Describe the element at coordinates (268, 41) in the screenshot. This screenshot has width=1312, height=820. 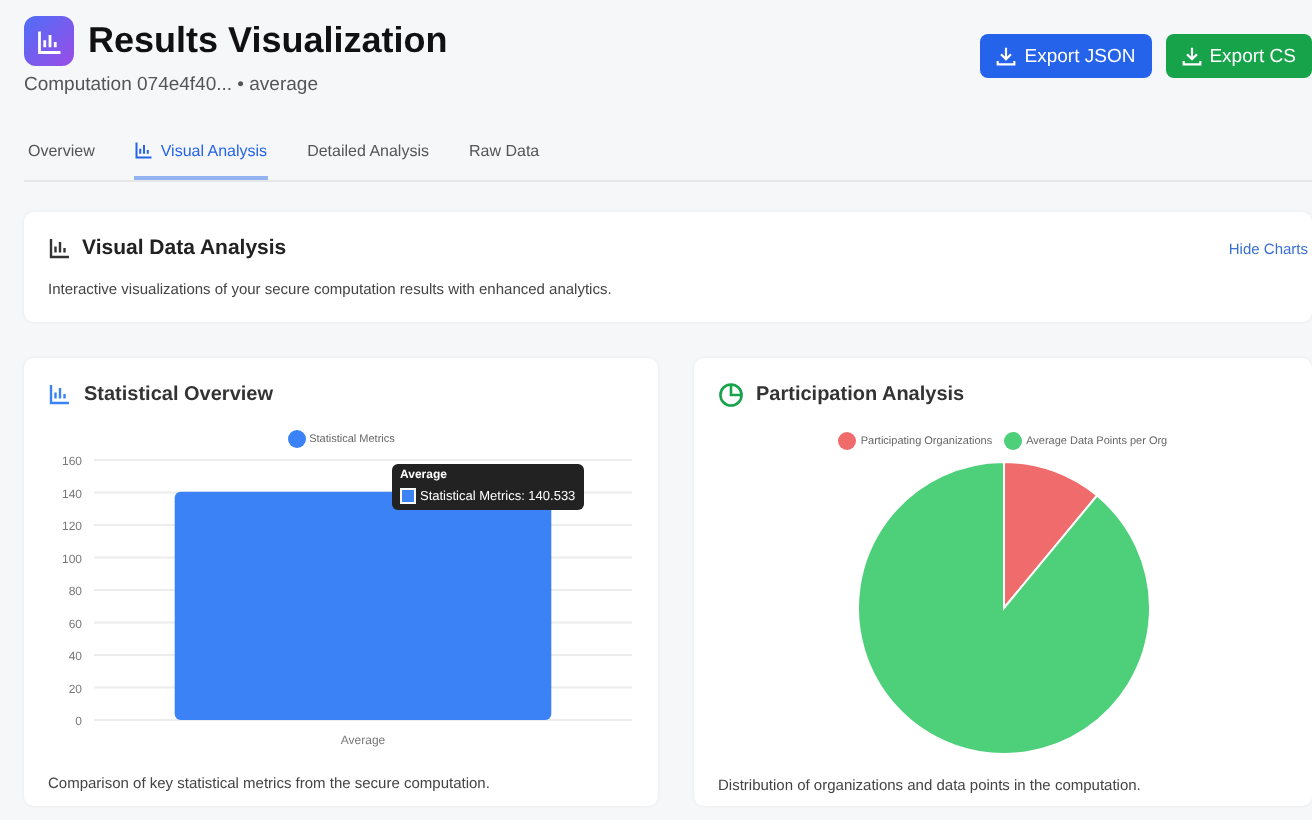
I see `page-title: Results Visualization` at that location.